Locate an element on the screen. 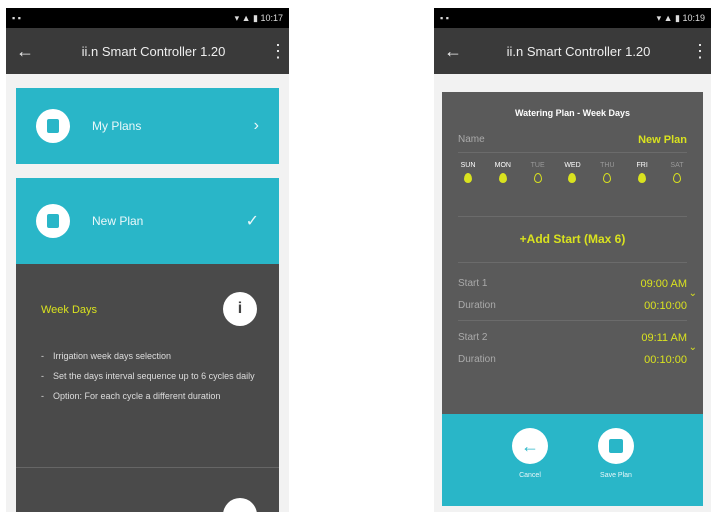 The image size is (711, 512). save-plan-label: Save Plan is located at coordinates (616, 475).